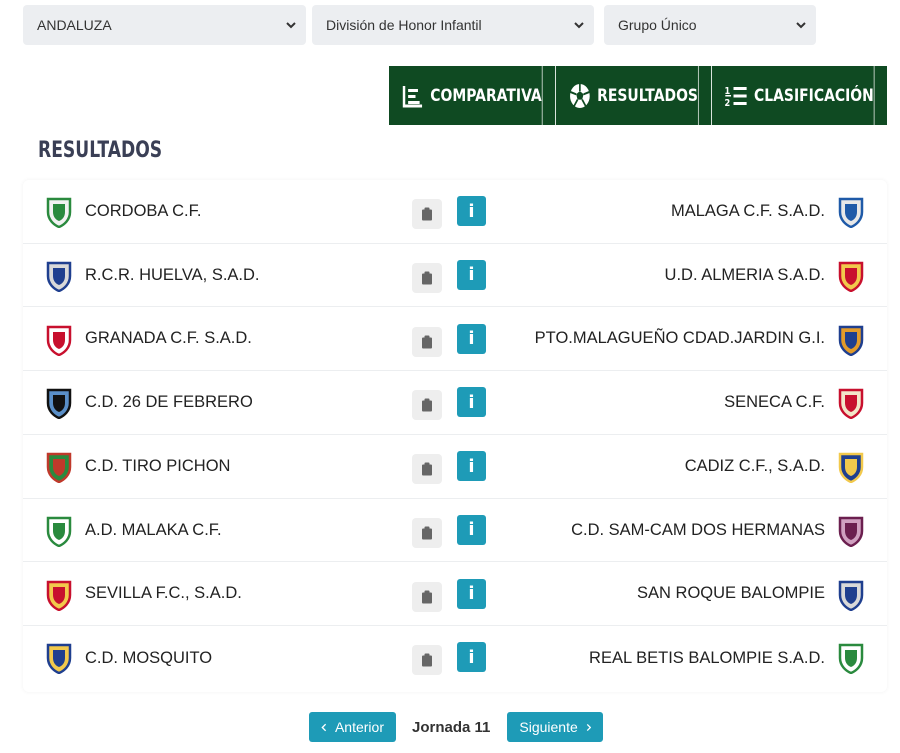 This screenshot has height=753, width=900. I want to click on pagination: Anterior Jornada 11 Siguiente, so click(456, 727).